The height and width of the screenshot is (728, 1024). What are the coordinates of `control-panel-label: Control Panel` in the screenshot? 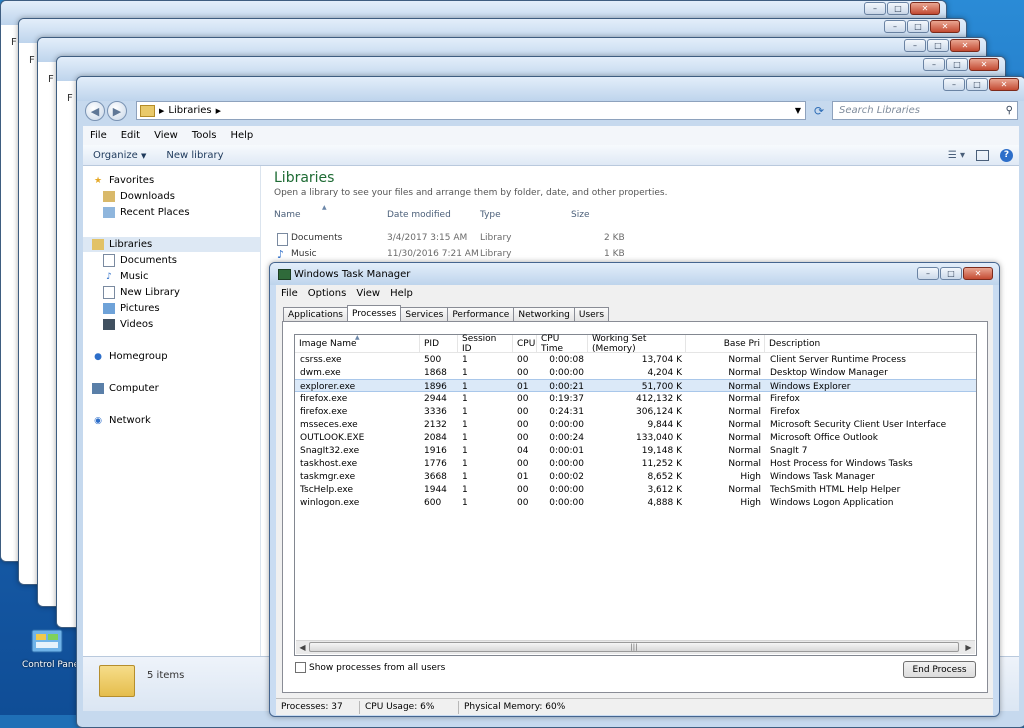 It's located at (52, 665).